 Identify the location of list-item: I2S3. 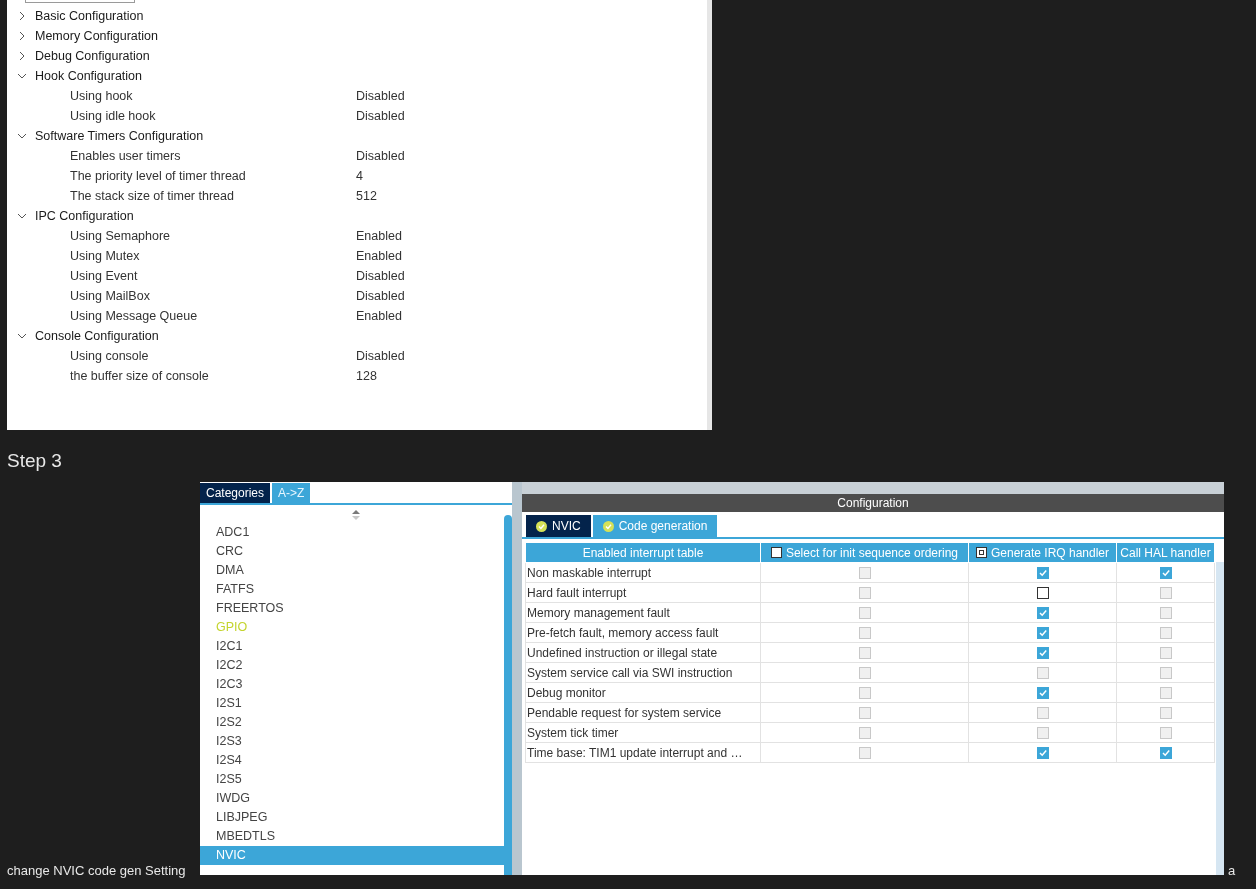
(352, 741).